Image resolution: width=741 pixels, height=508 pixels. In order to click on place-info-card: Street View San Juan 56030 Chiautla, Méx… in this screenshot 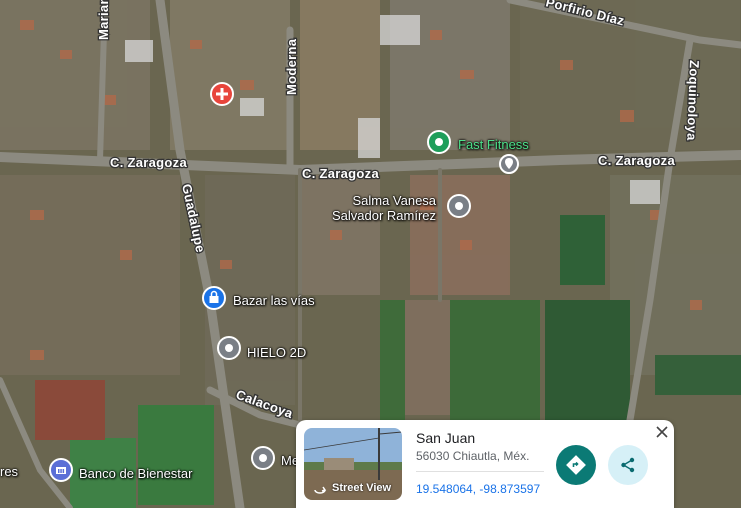, I will do `click(485, 464)`.